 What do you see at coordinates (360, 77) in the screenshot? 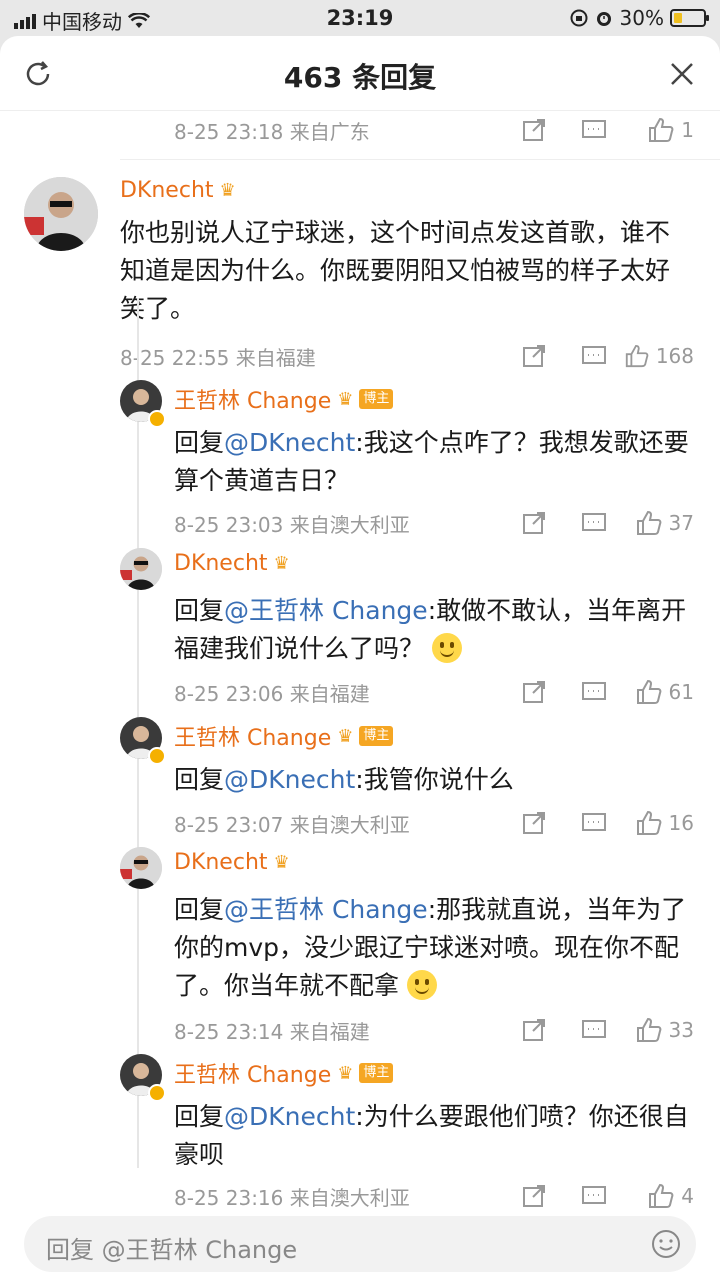
I see `page-title: 463 条回复` at bounding box center [360, 77].